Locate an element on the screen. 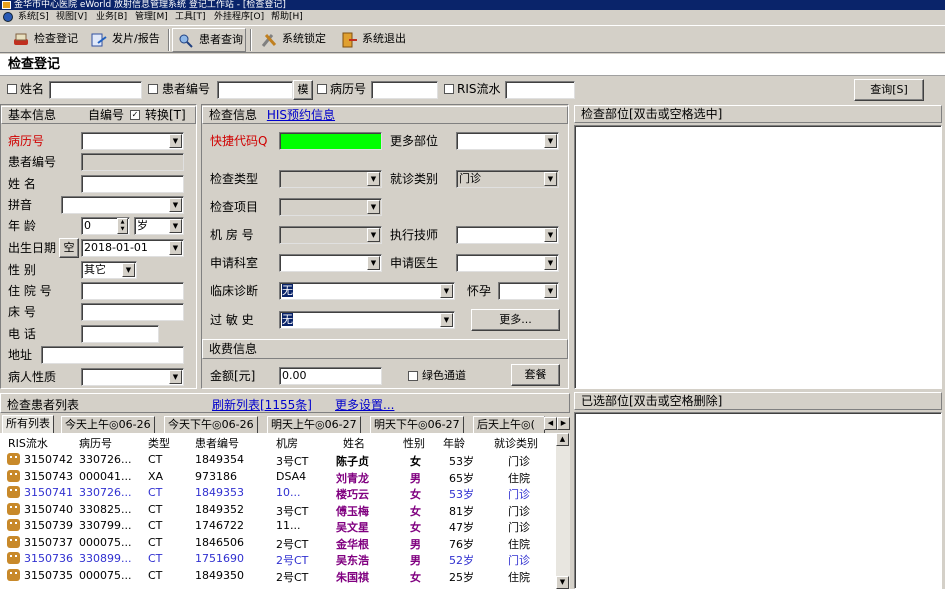 The height and width of the screenshot is (589, 945). tab-scroll-left-icon: ◀ is located at coordinates (550, 423).